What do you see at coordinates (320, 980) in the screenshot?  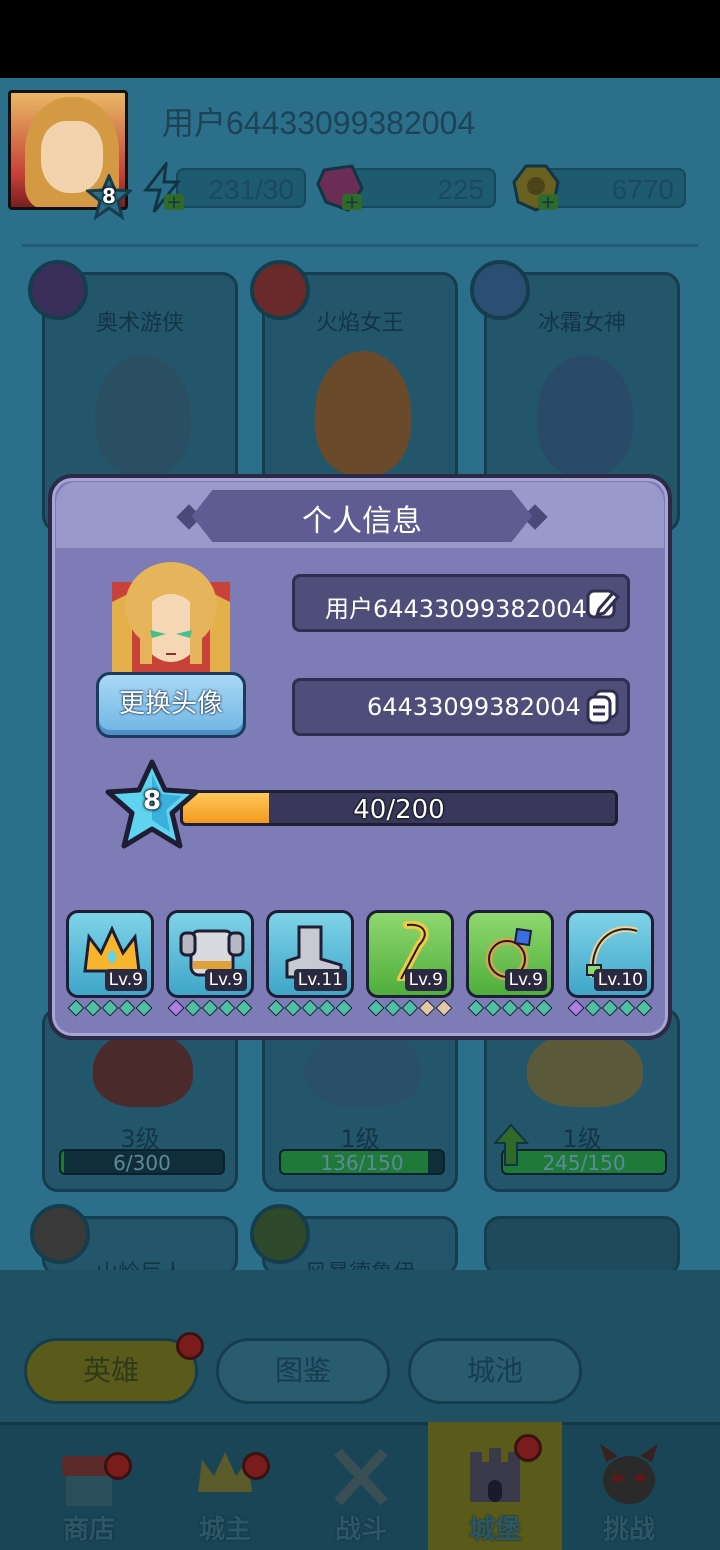 I see `equipment-level: Lv.11` at bounding box center [320, 980].